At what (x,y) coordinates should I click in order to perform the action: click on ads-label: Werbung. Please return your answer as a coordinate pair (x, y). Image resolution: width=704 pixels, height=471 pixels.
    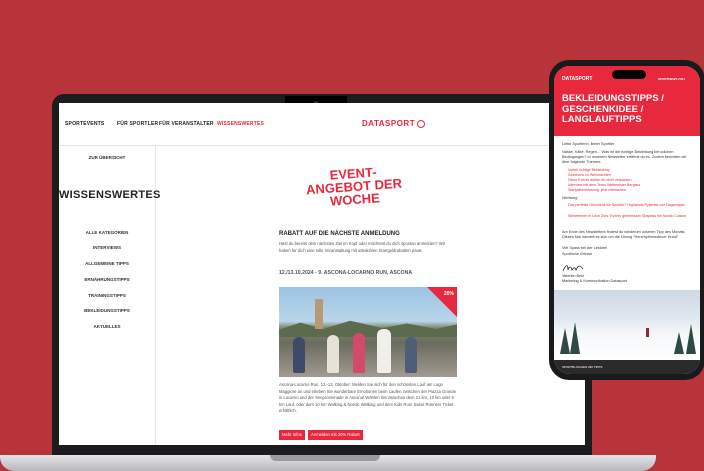
    Looking at the image, I should click on (570, 198).